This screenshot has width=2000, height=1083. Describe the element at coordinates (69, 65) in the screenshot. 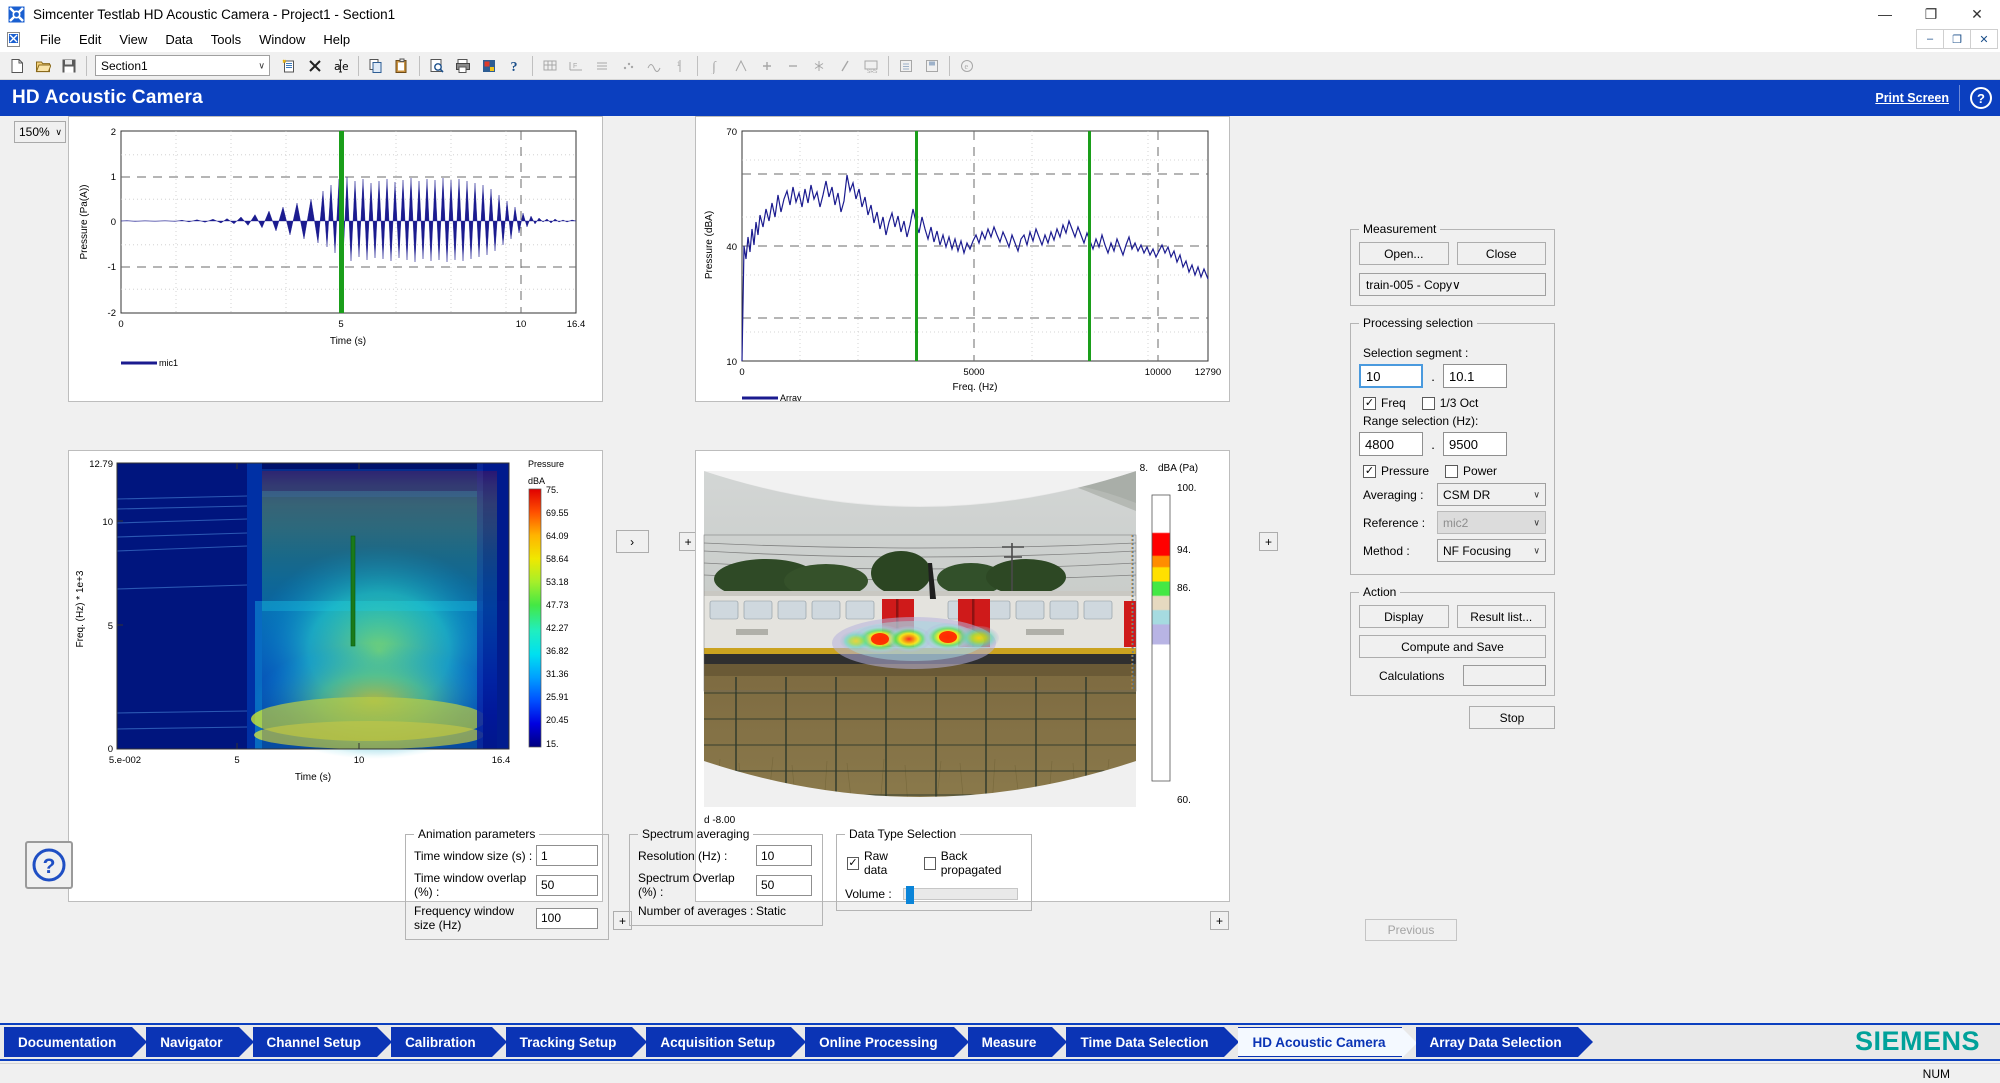

I see `save-icon` at that location.